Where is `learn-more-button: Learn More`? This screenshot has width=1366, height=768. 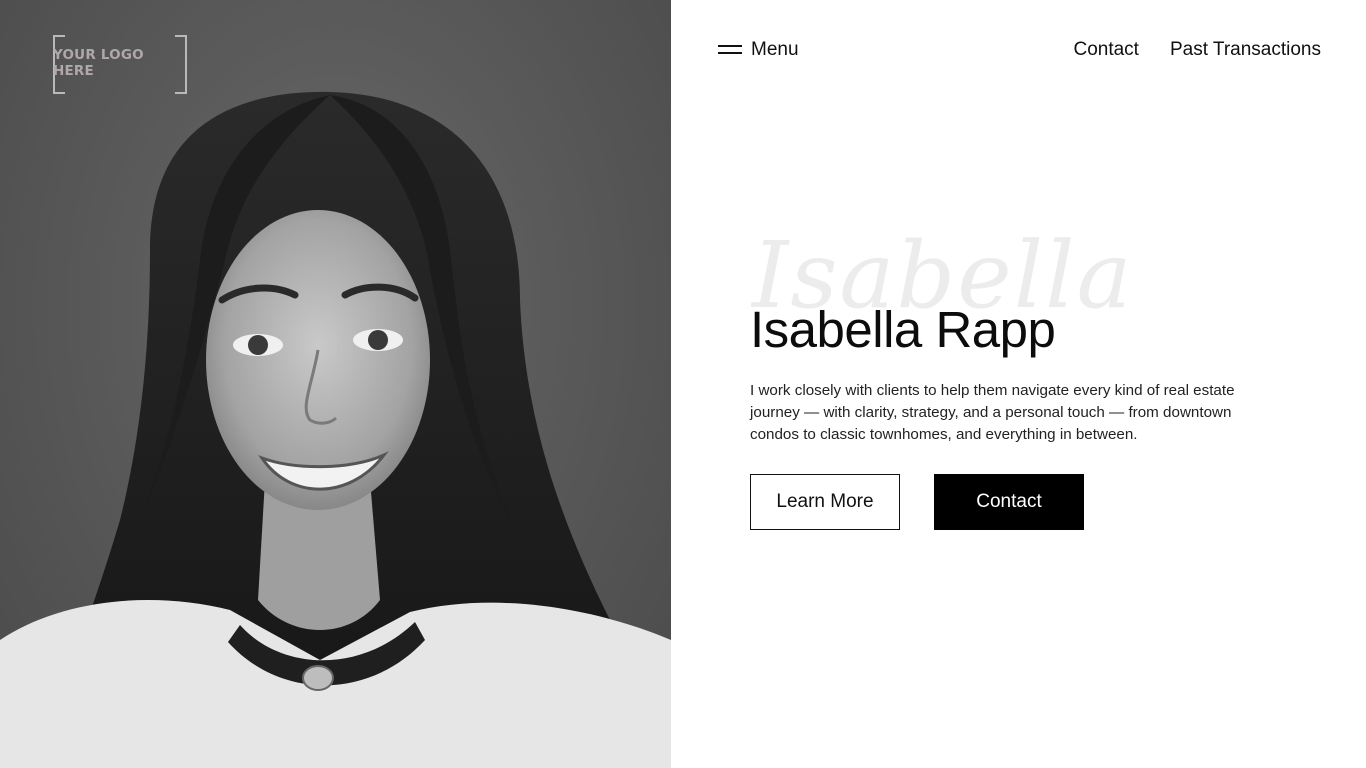 learn-more-button: Learn More is located at coordinates (825, 502).